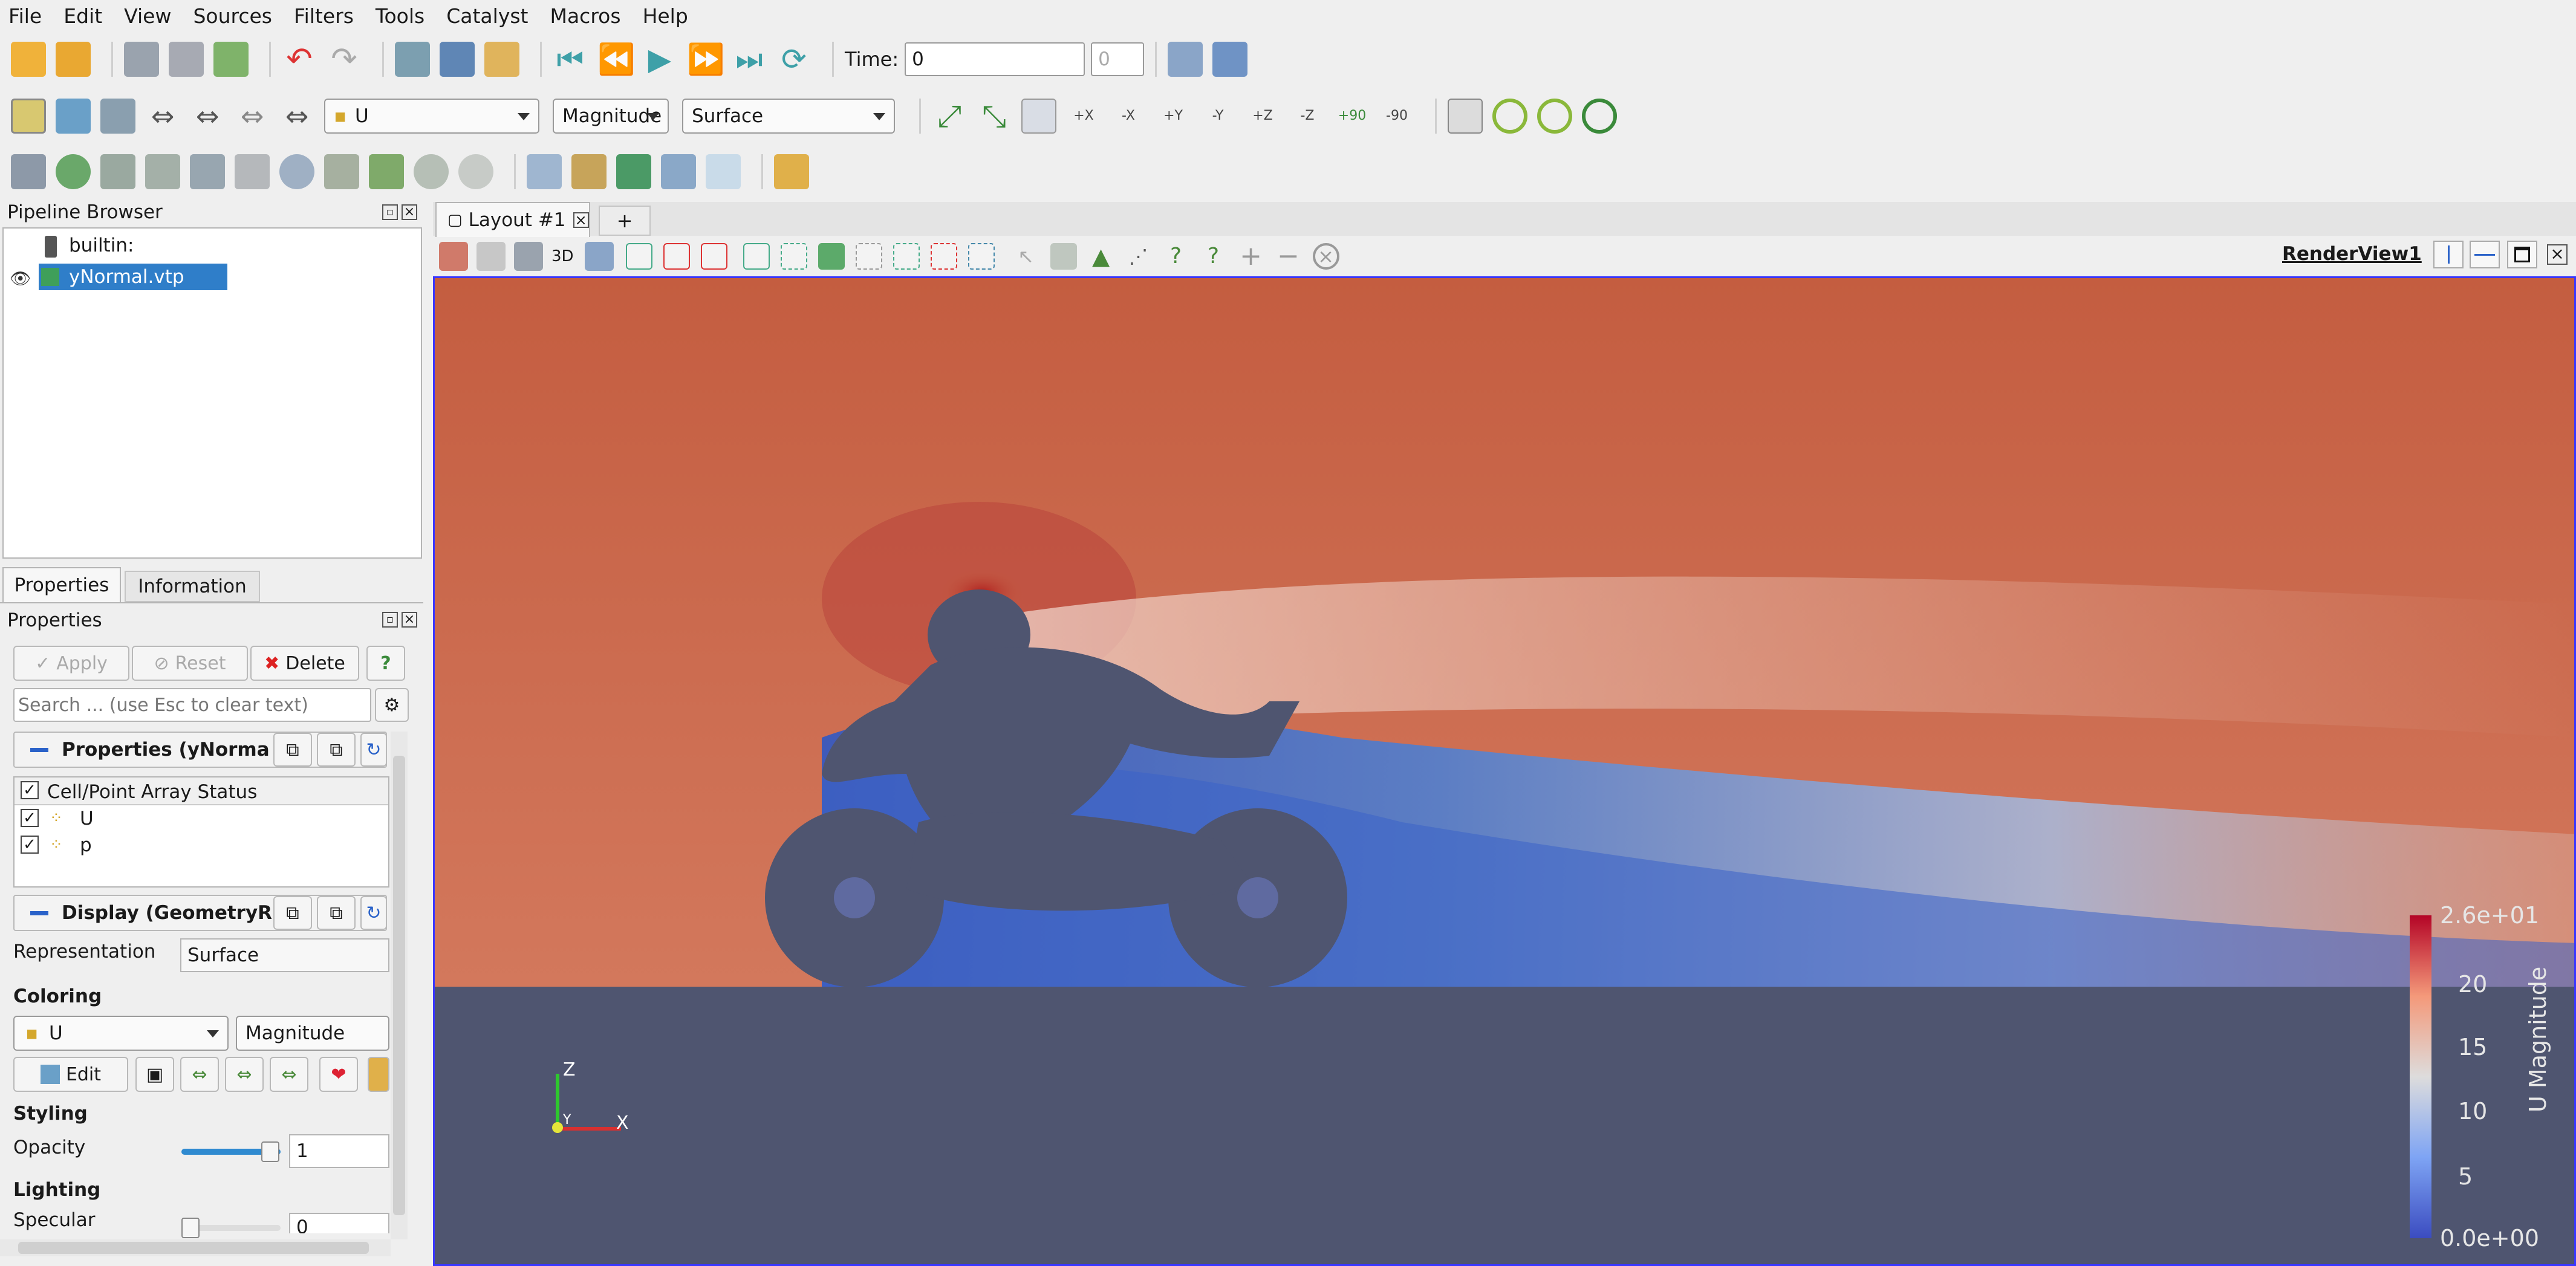 The width and height of the screenshot is (2576, 1266). Describe the element at coordinates (336, 913) in the screenshot. I see `paste-display-icon: ⧉` at that location.